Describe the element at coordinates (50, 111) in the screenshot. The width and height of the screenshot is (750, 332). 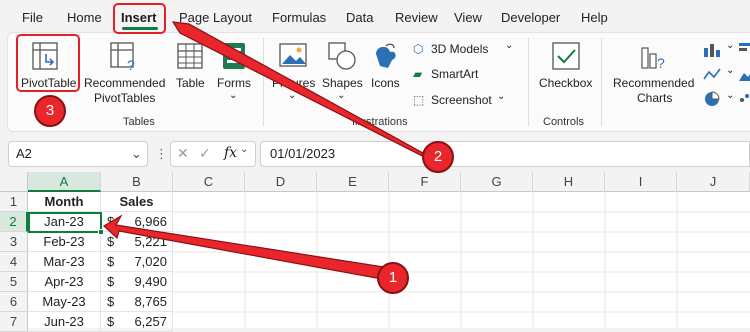
I see `step-3-badge: 3` at that location.